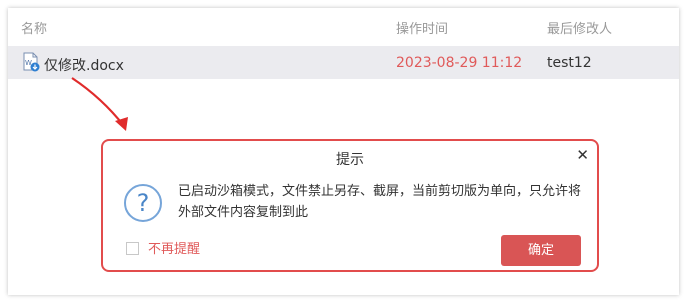 Image resolution: width=690 pixels, height=305 pixels. Describe the element at coordinates (569, 63) in the screenshot. I see `last-modifier: test12` at that location.